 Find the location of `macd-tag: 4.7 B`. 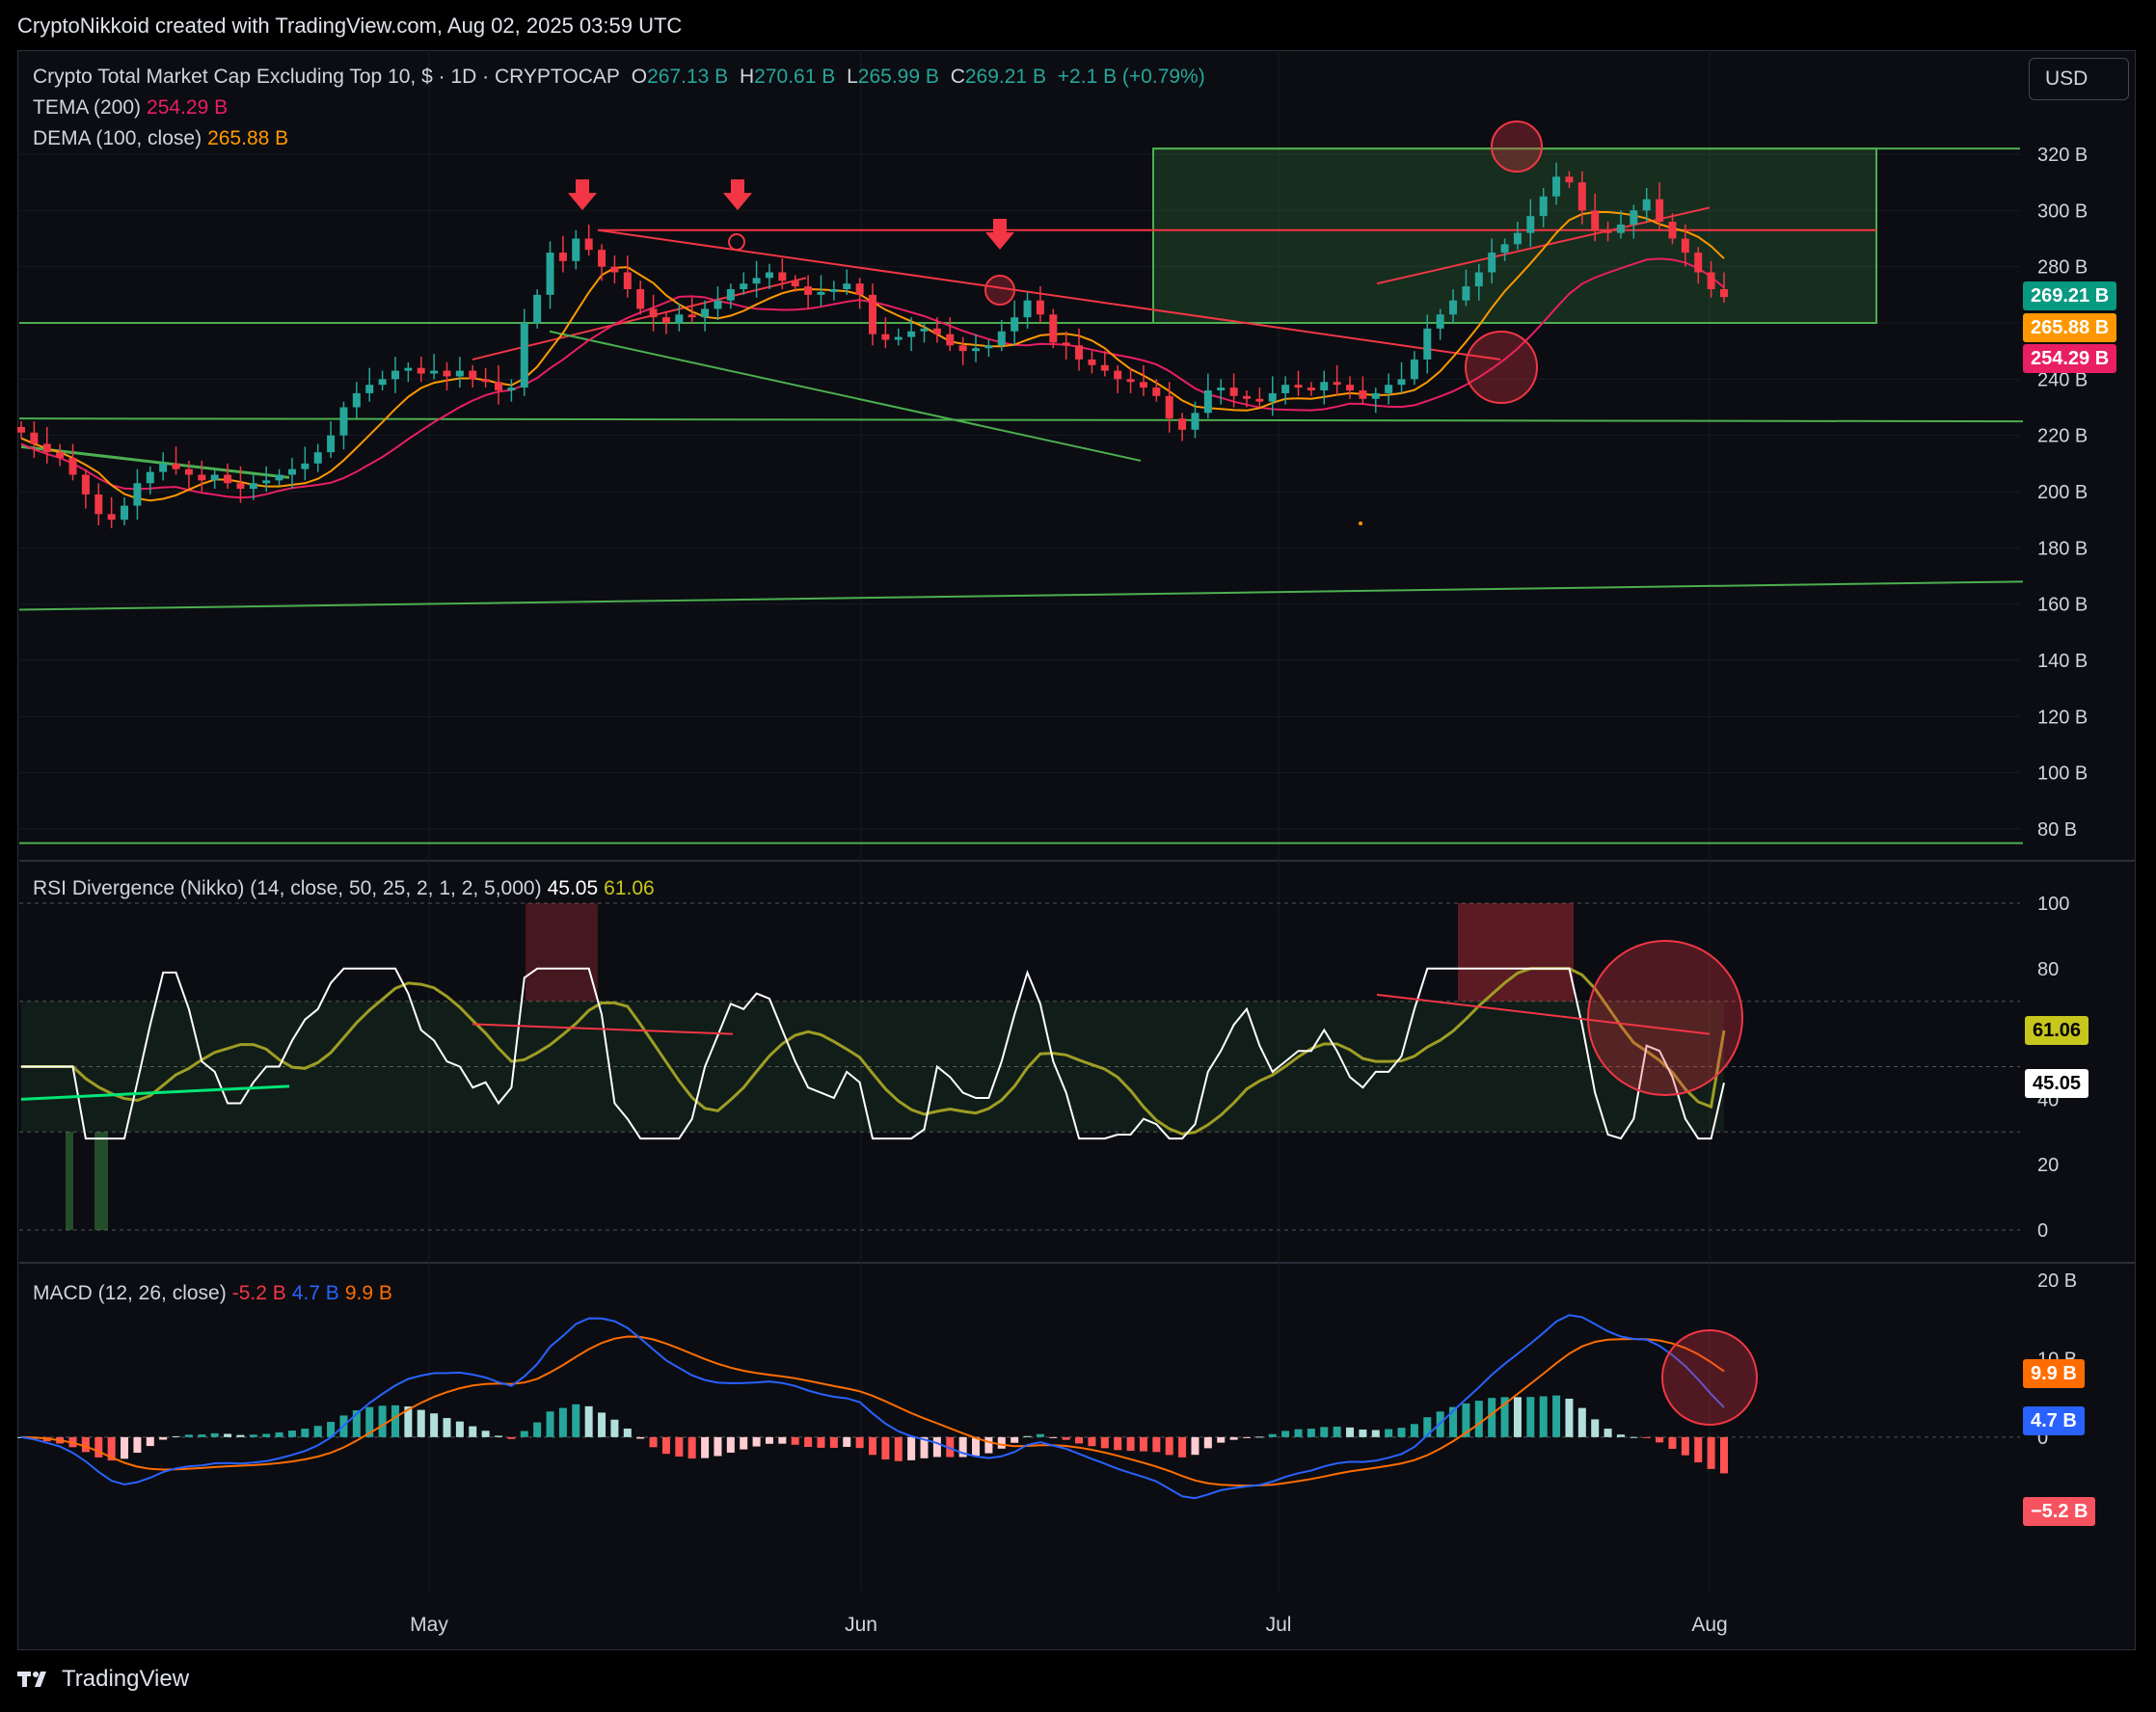

macd-tag: 4.7 B is located at coordinates (2054, 1420).